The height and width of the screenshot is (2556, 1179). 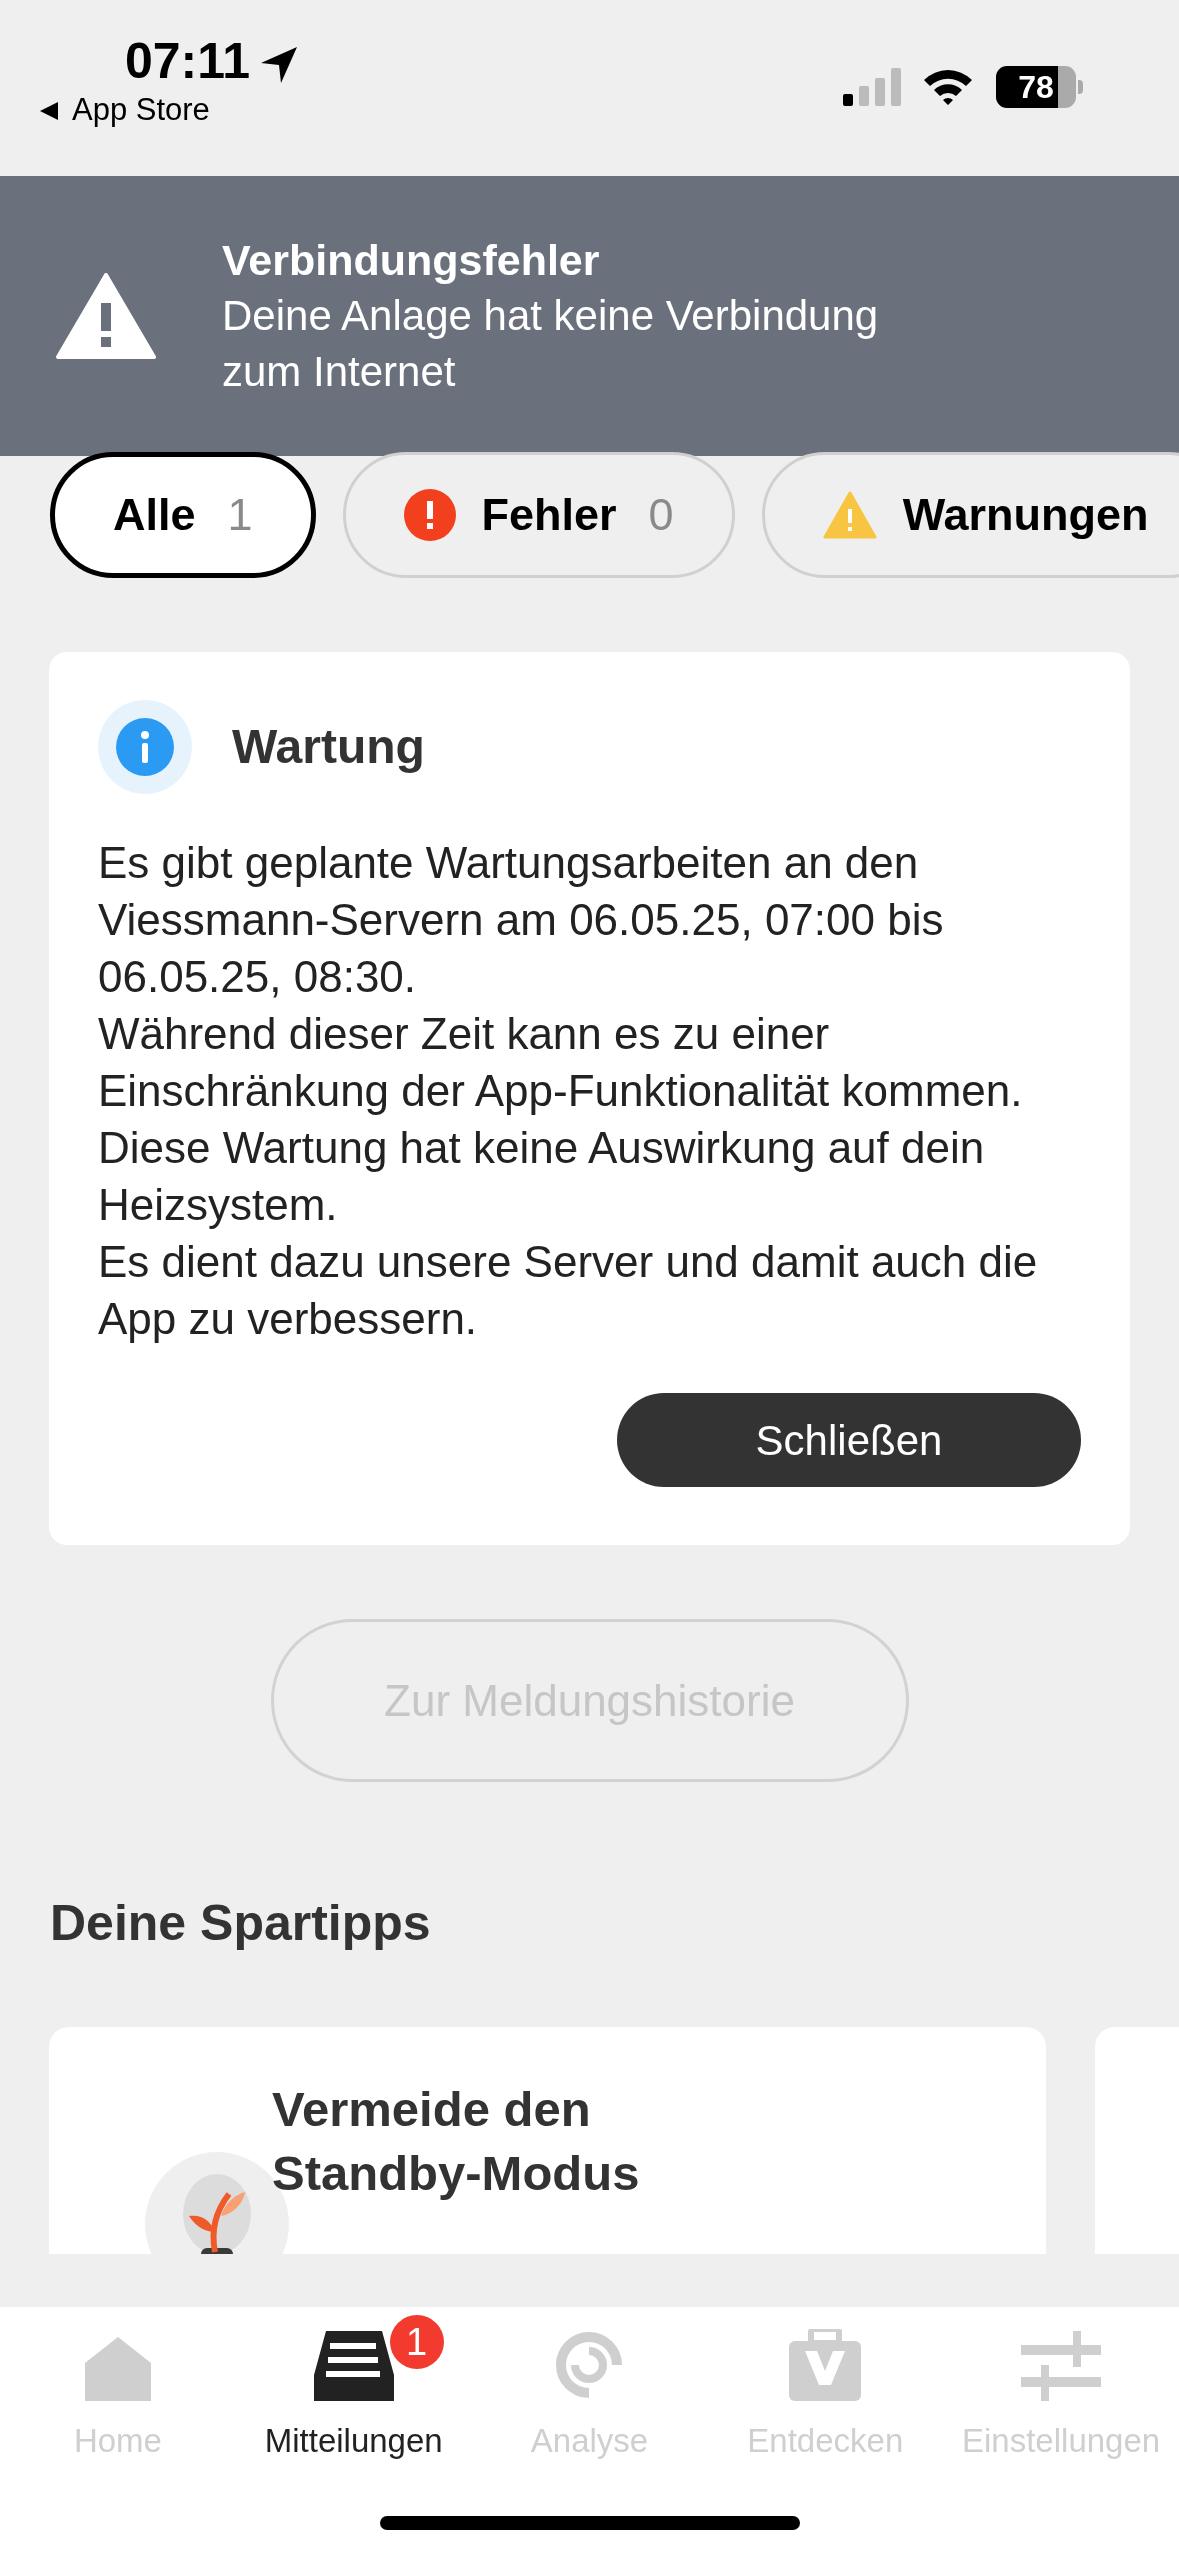 I want to click on back-link: App Store, so click(x=141, y=109).